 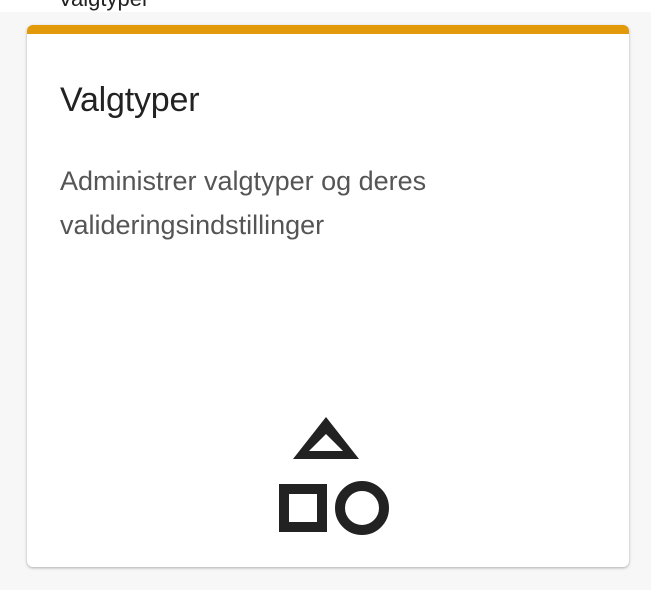 I want to click on card-title: Valgtyper, so click(x=130, y=100).